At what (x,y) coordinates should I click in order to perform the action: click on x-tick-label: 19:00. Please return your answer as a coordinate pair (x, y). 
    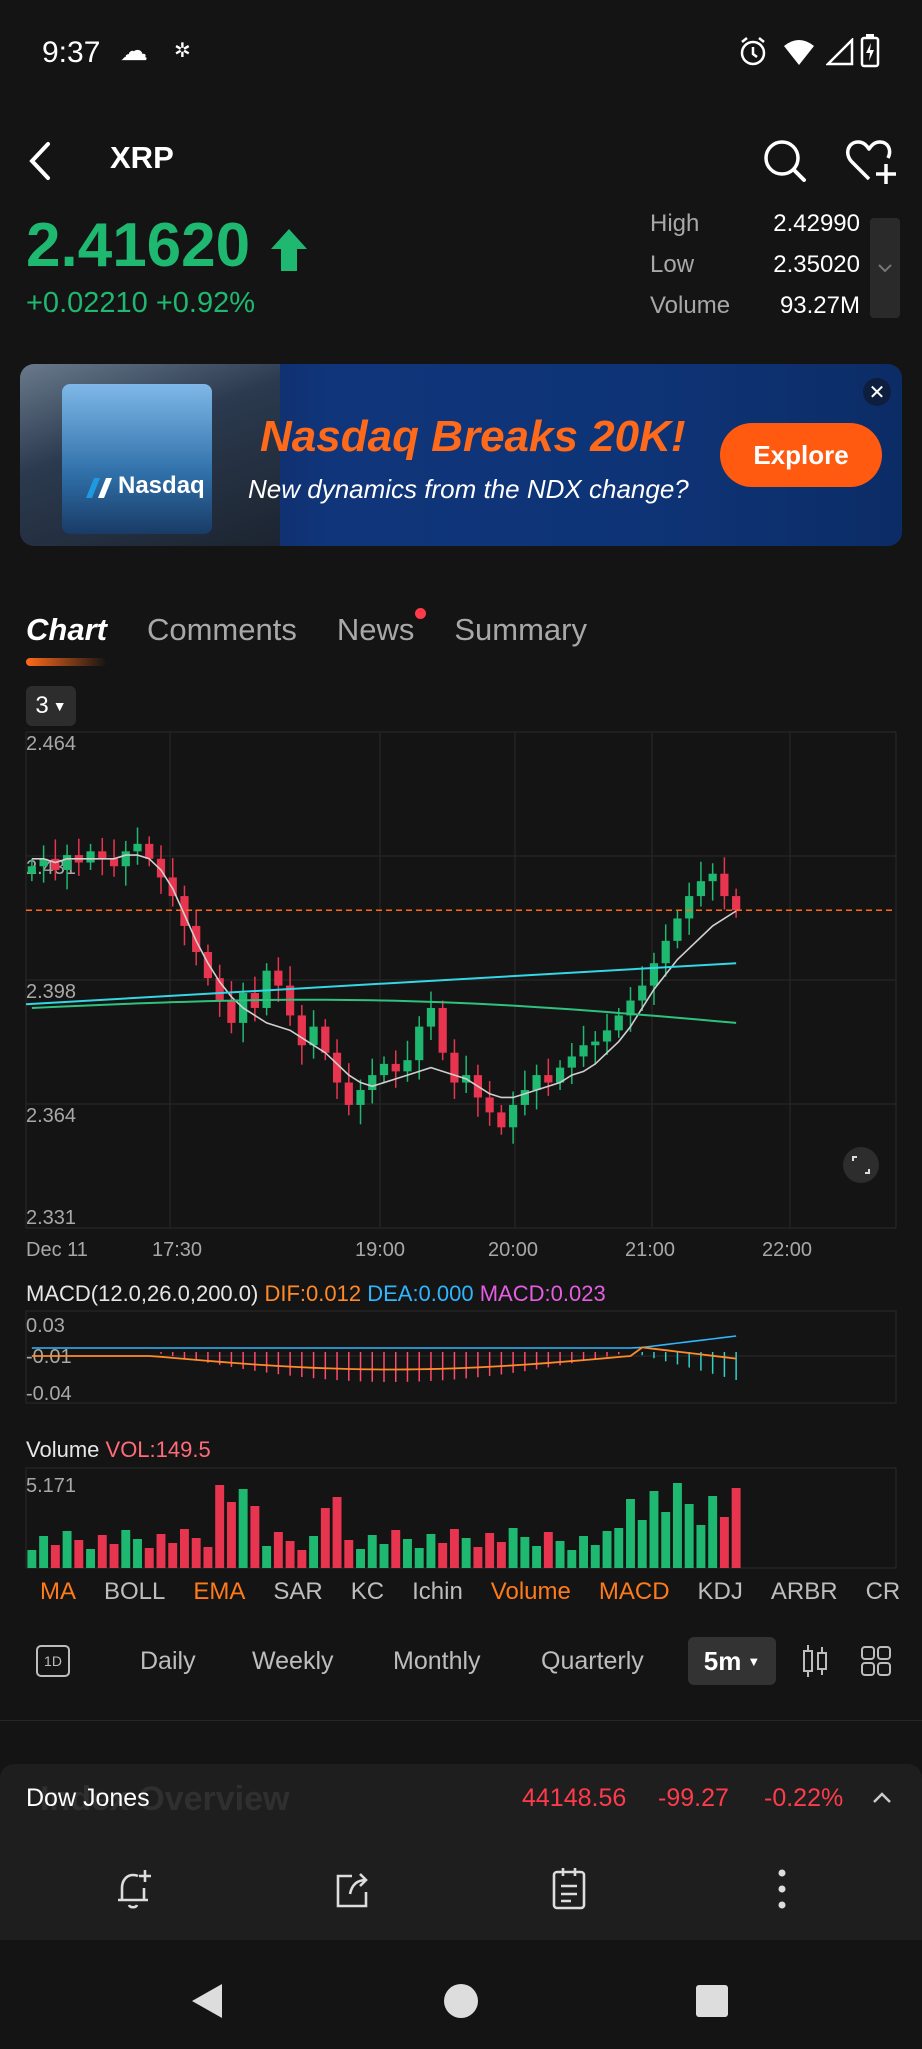
    Looking at the image, I should click on (380, 1249).